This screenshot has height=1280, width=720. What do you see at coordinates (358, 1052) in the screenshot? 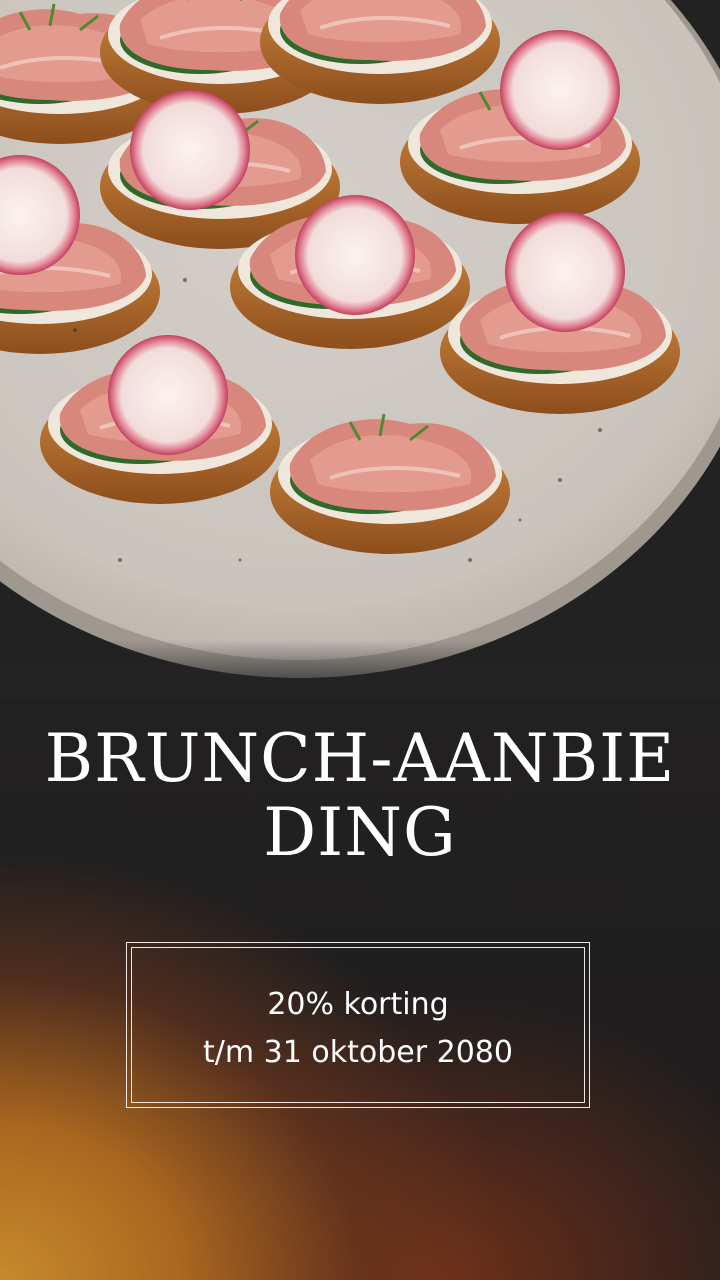
I see `validity-text: t/m 31 oktober 2080` at bounding box center [358, 1052].